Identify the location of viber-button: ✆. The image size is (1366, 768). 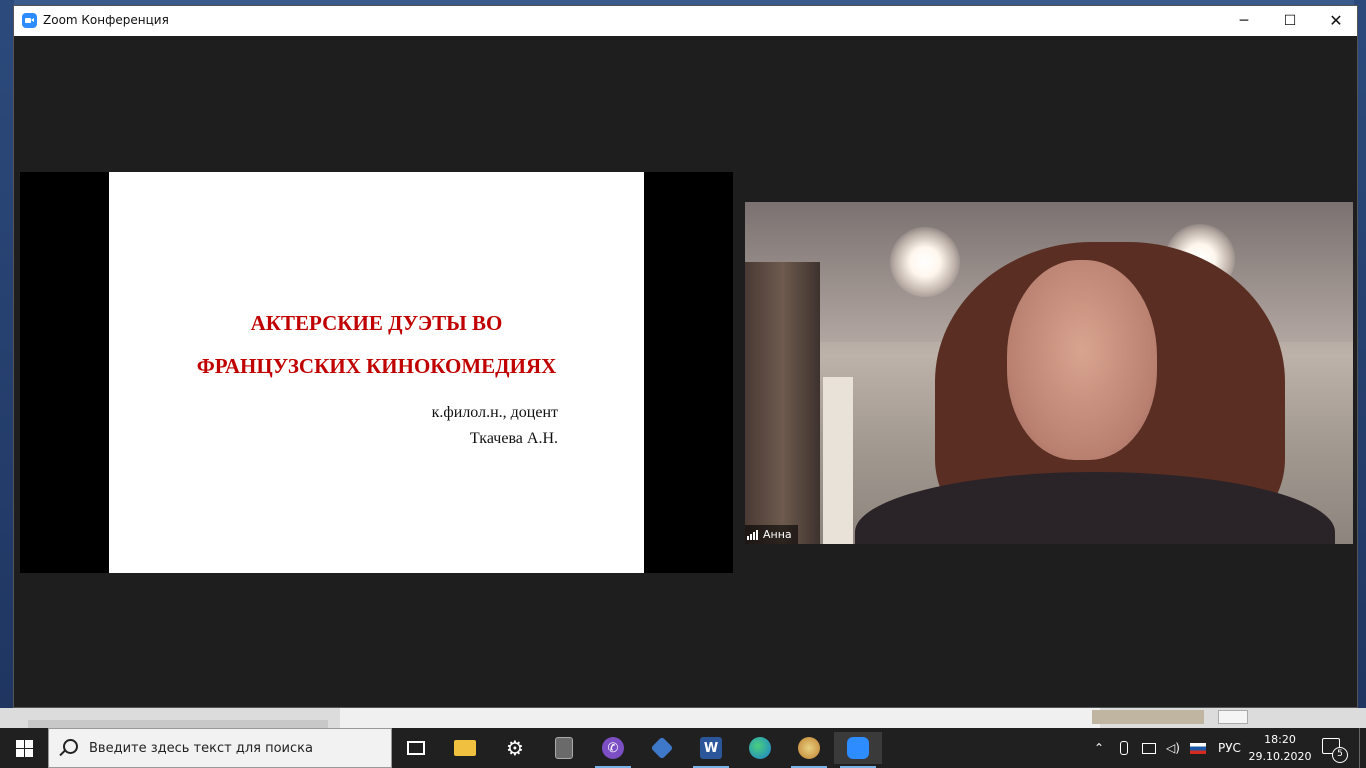
(613, 750).